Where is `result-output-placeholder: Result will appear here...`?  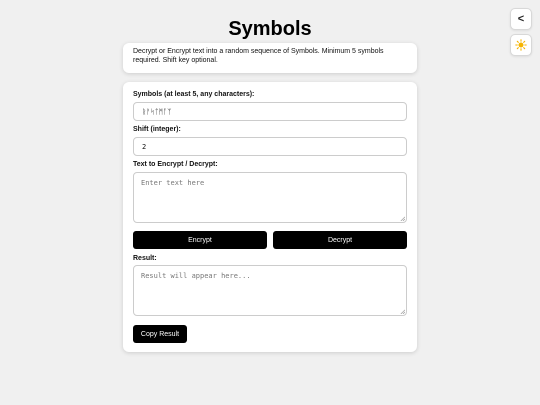
result-output-placeholder: Result will appear here... is located at coordinates (196, 276).